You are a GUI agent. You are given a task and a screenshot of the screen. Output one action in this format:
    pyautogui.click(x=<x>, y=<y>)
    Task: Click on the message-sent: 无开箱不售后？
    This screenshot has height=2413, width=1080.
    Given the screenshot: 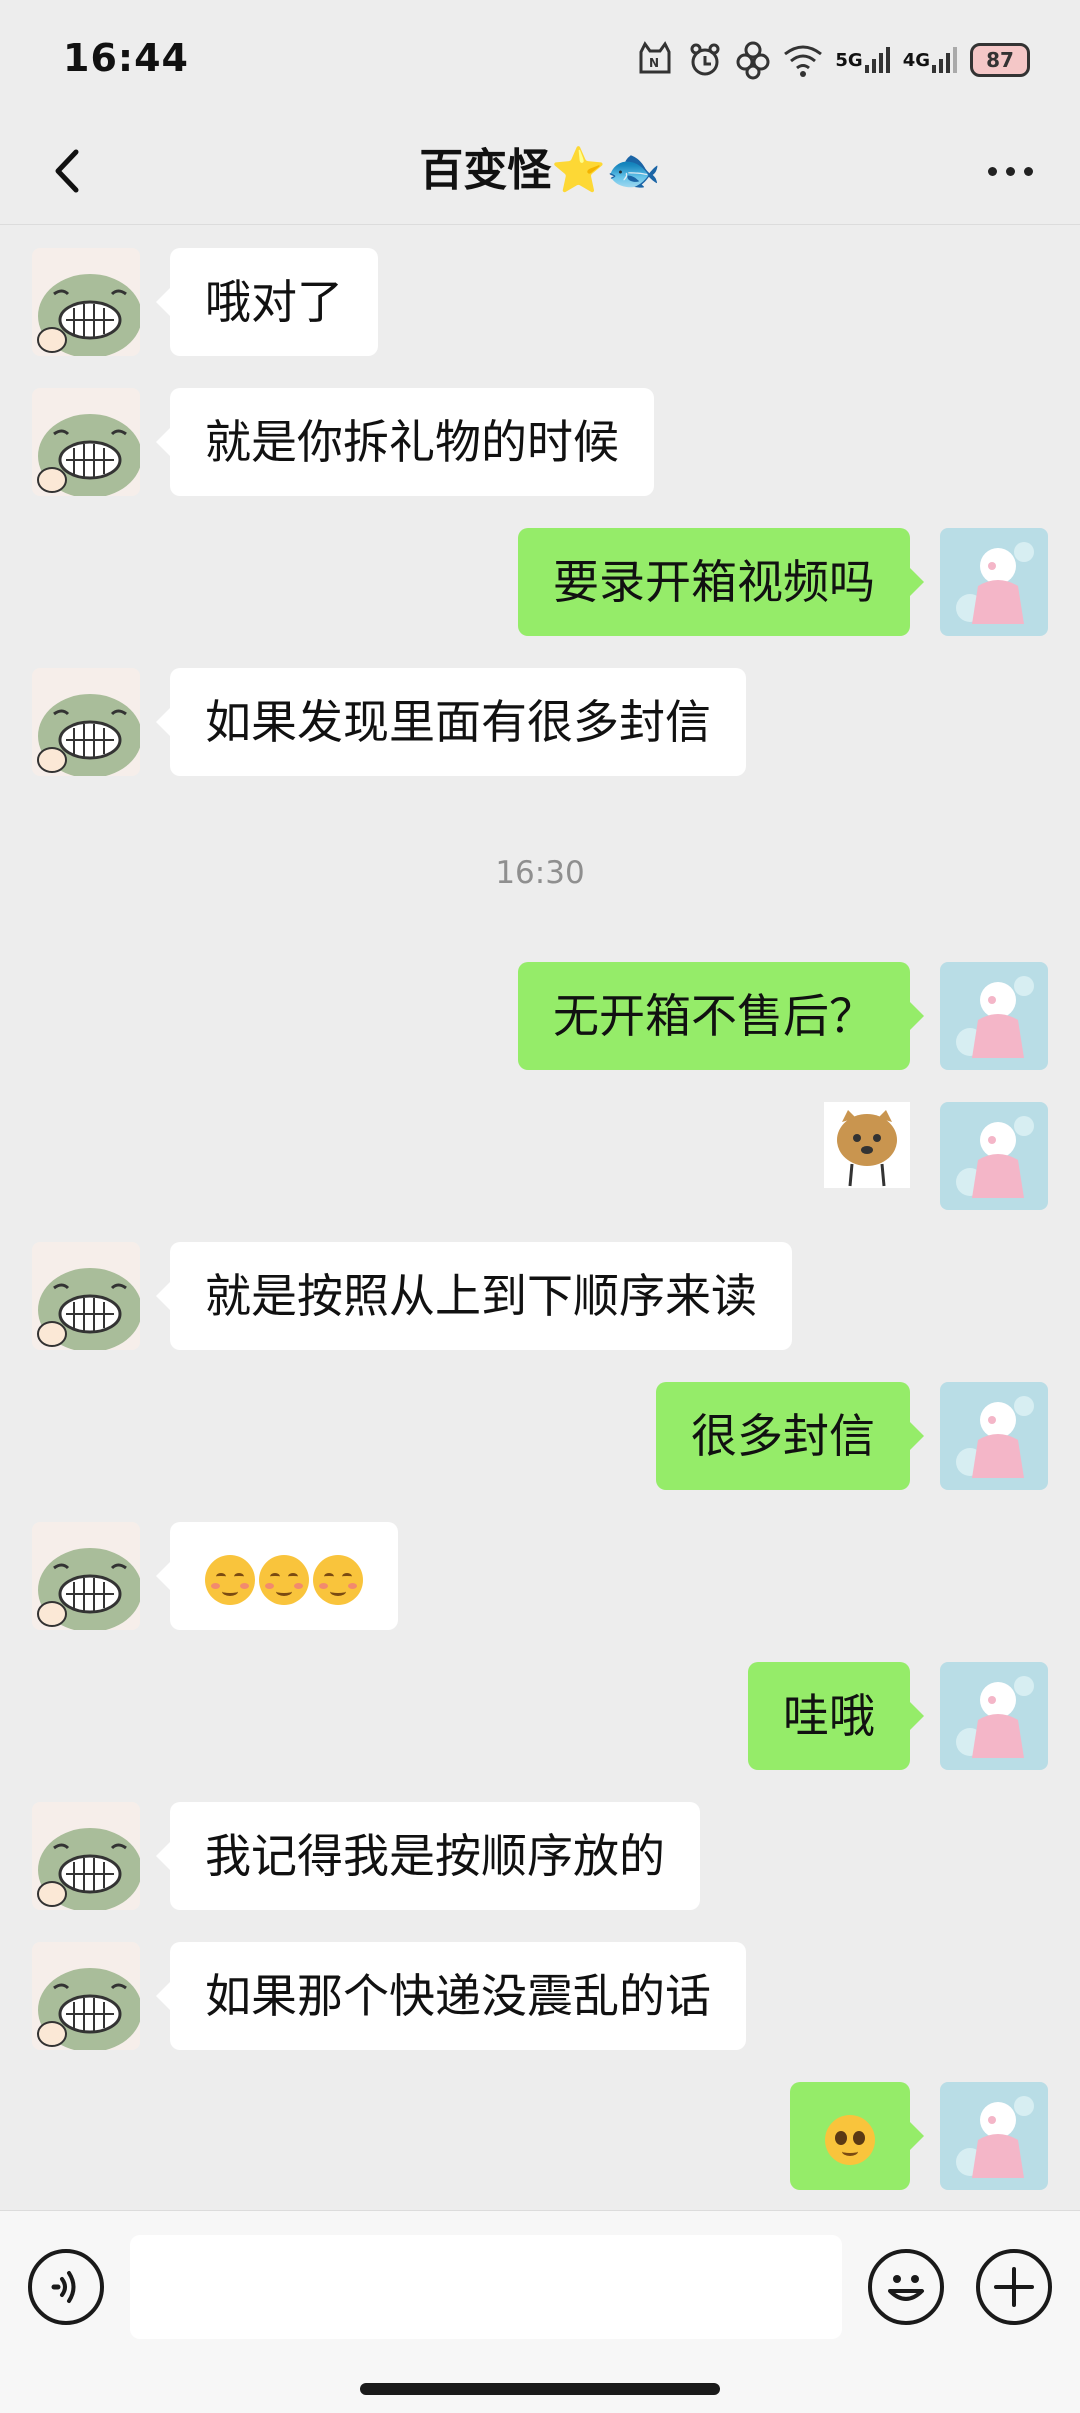 What is the action you would take?
    pyautogui.click(x=540, y=1016)
    